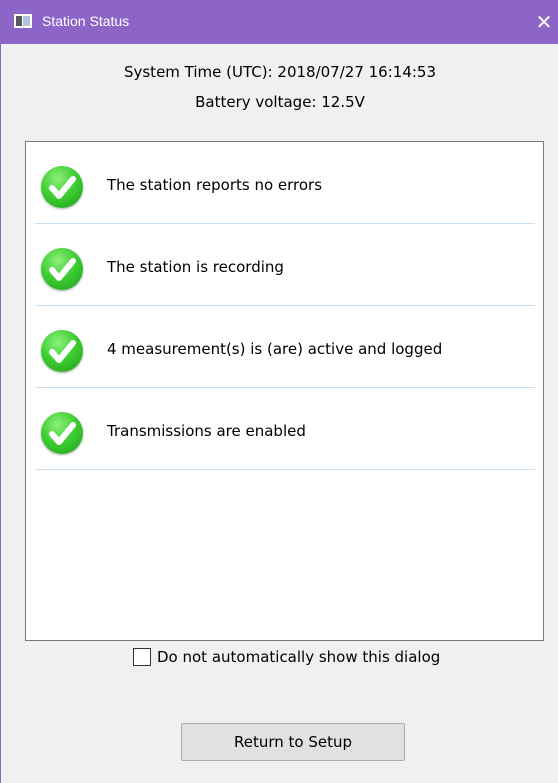  I want to click on status-text: Transmissions are enabled, so click(206, 431).